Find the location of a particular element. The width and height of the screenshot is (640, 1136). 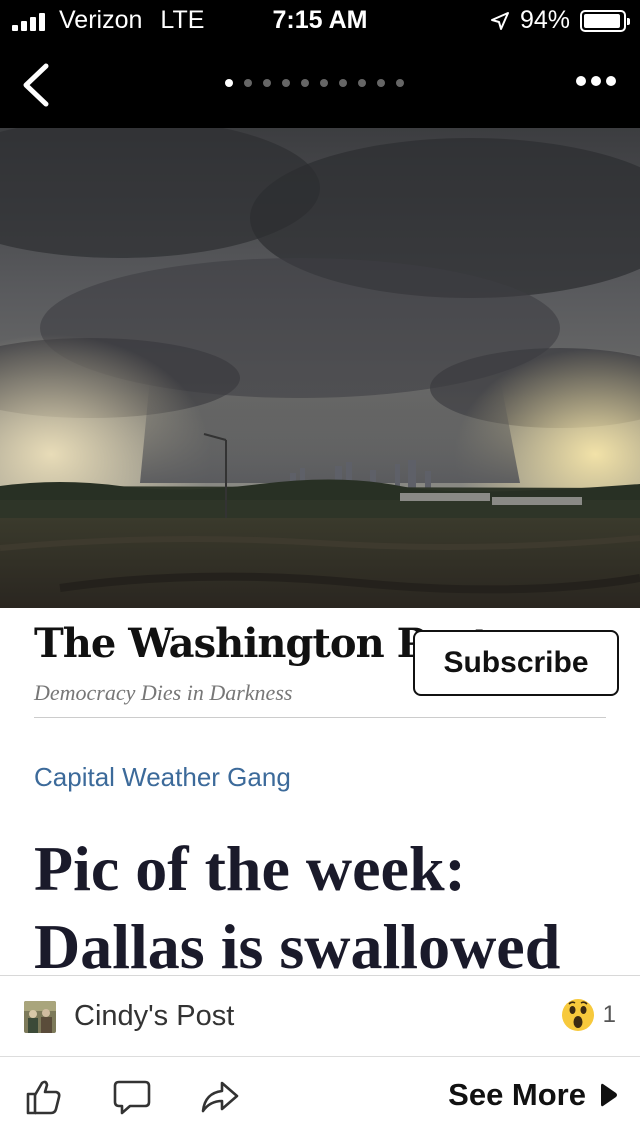

post-info-row: Cindy's Post 1 is located at coordinates (320, 1016).